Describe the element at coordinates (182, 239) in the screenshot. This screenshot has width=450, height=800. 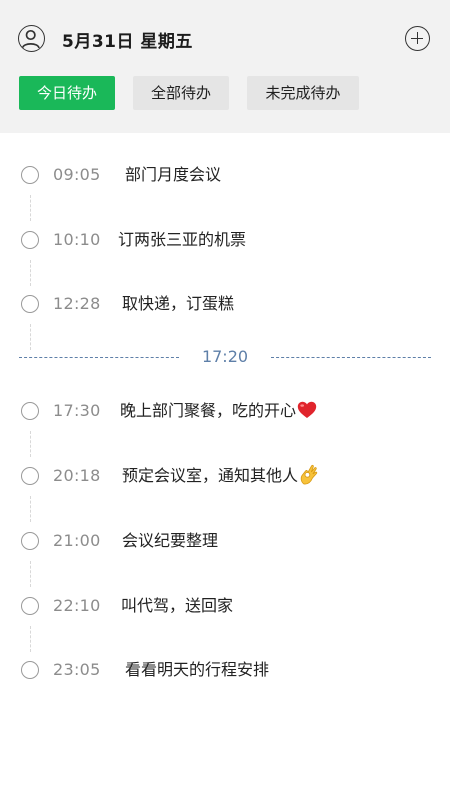
I see `todo-text: 订两张三亚的机票` at that location.